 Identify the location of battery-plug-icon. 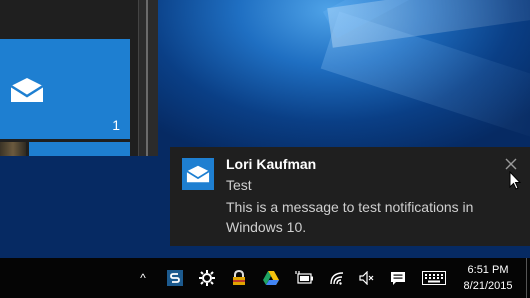
(304, 278).